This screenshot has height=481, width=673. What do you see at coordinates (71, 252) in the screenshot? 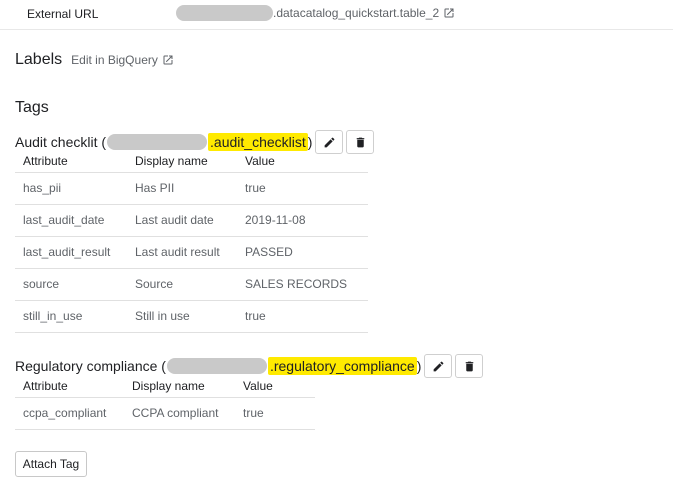
I see `attribute-cell: last_audit_result` at bounding box center [71, 252].